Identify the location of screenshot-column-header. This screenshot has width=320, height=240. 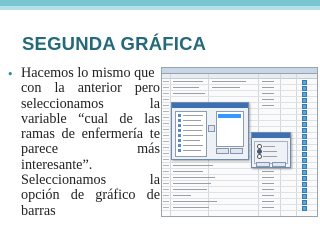
(239, 76).